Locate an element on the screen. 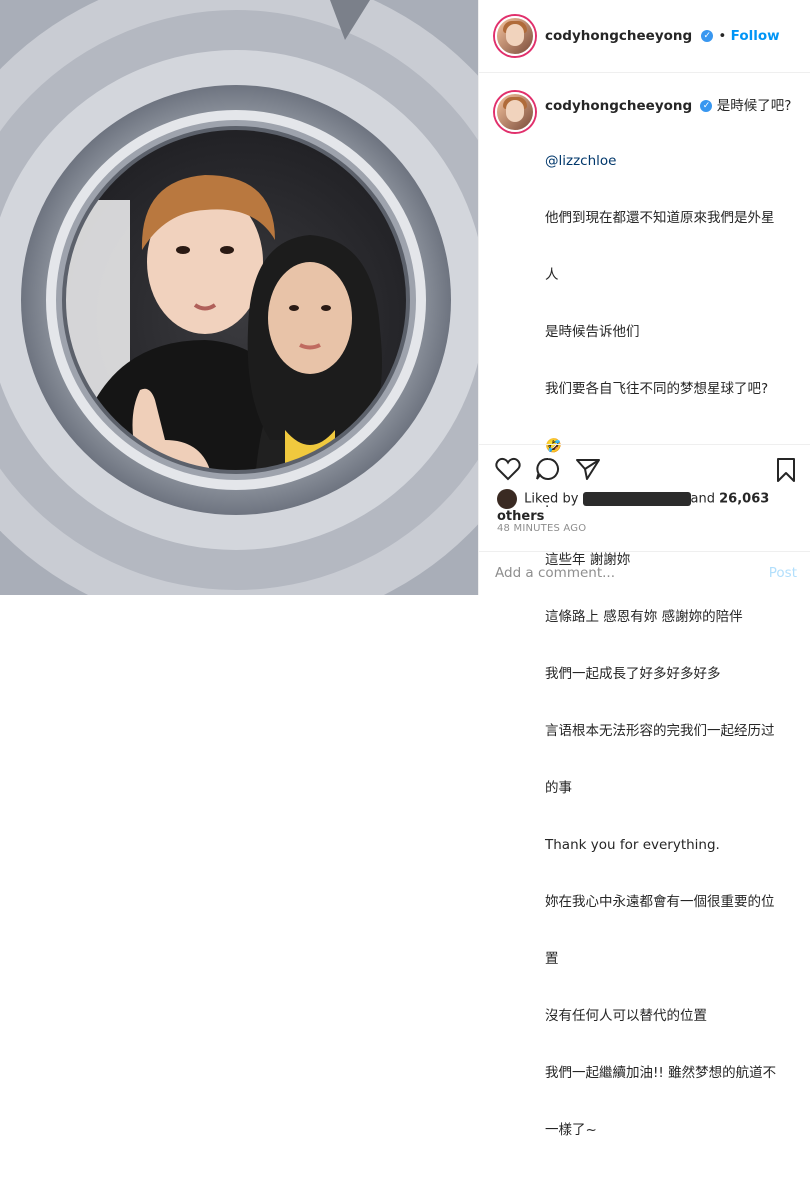 The height and width of the screenshot is (1178, 810). post-comment-button: Post is located at coordinates (783, 573).